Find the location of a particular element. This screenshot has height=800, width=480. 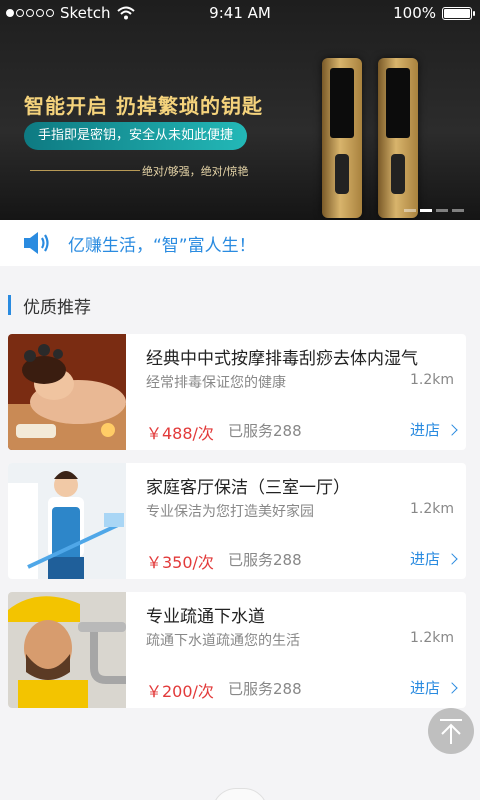

service-description: 经常排毒保证您的健康 is located at coordinates (216, 383).